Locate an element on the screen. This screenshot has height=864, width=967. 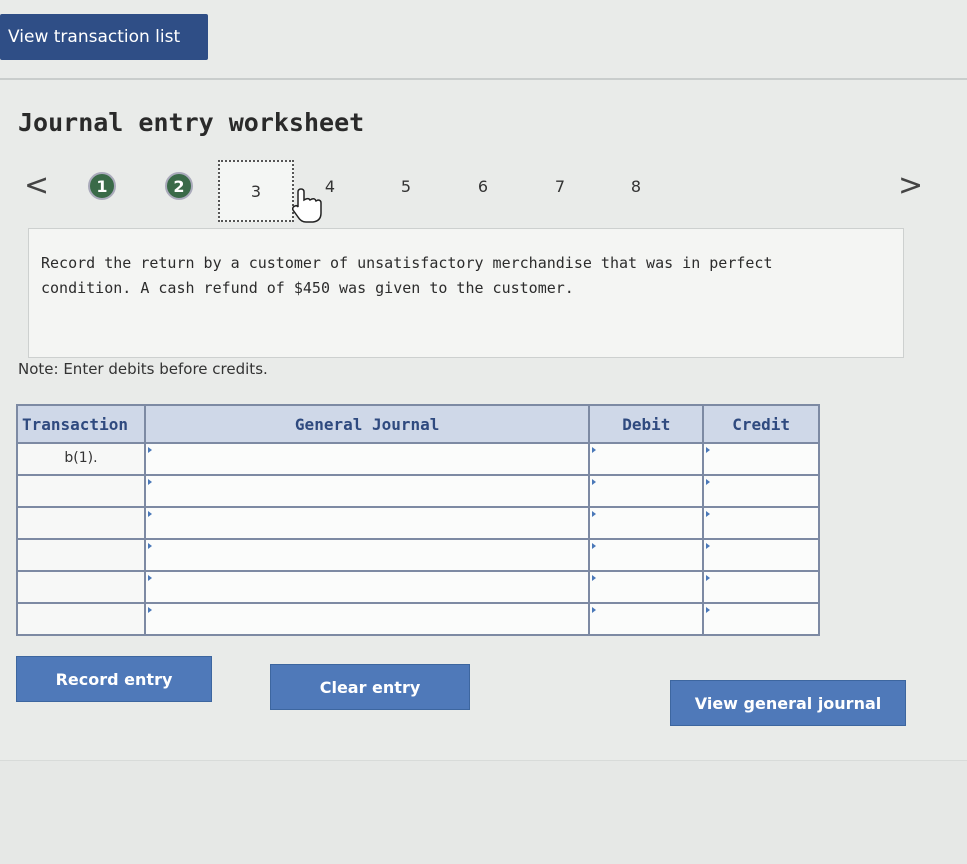
next-arrow-icon: > is located at coordinates (910, 185).